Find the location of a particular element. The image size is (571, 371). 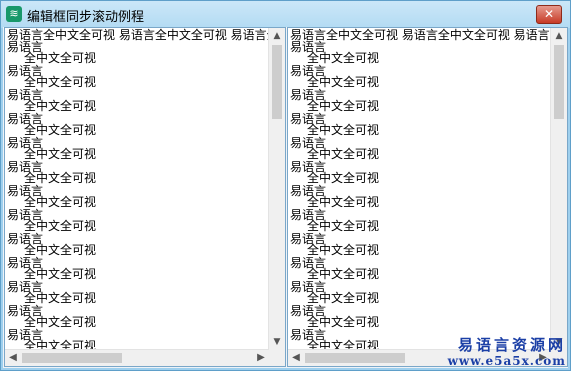

horizontal-scrollbar: ◀ ▶ is located at coordinates (137, 357).